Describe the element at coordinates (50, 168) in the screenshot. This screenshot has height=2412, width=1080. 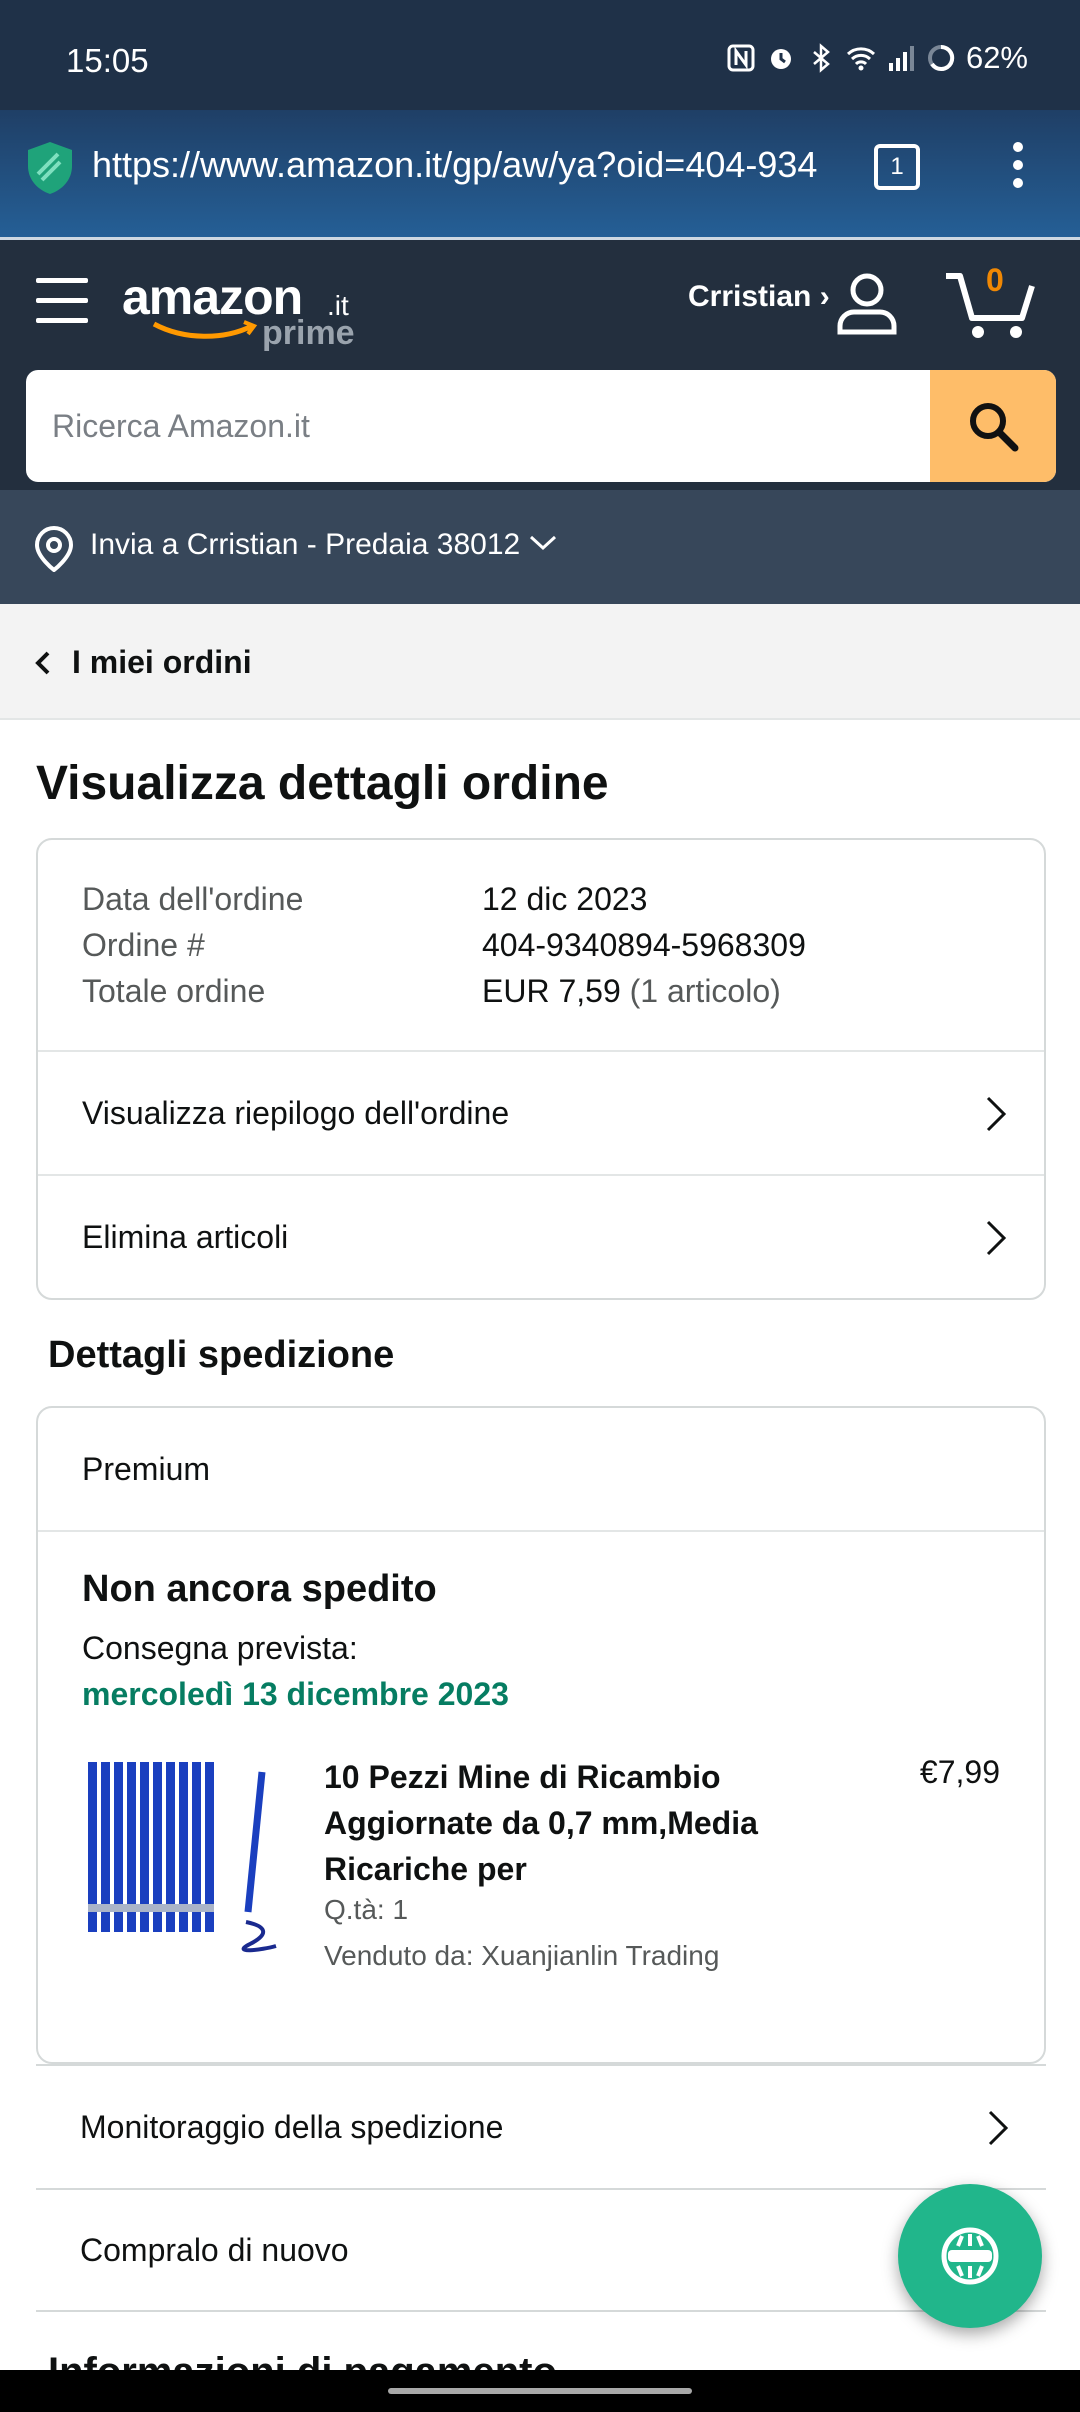
I see `shield-icon` at that location.